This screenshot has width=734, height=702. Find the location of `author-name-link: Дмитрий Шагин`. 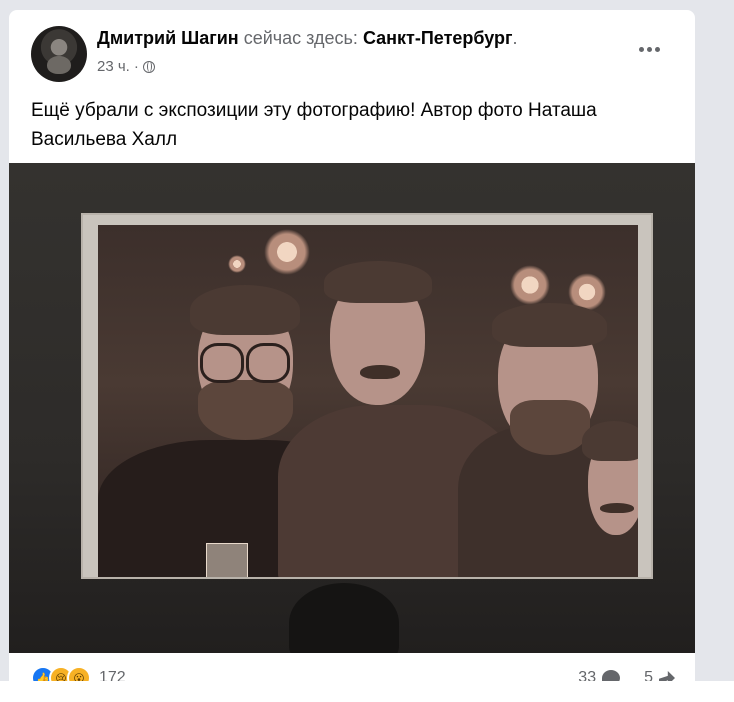

author-name-link: Дмитрий Шагин is located at coordinates (168, 38).